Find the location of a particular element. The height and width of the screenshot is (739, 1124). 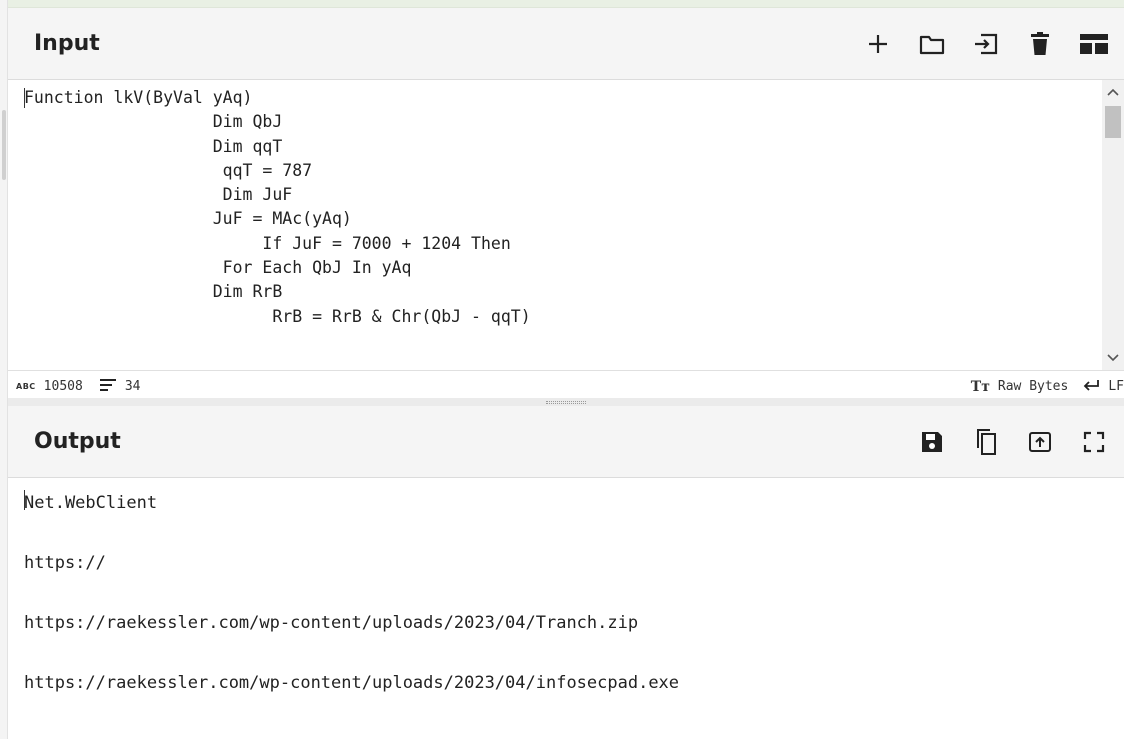

maximize-icon is located at coordinates (1094, 442).